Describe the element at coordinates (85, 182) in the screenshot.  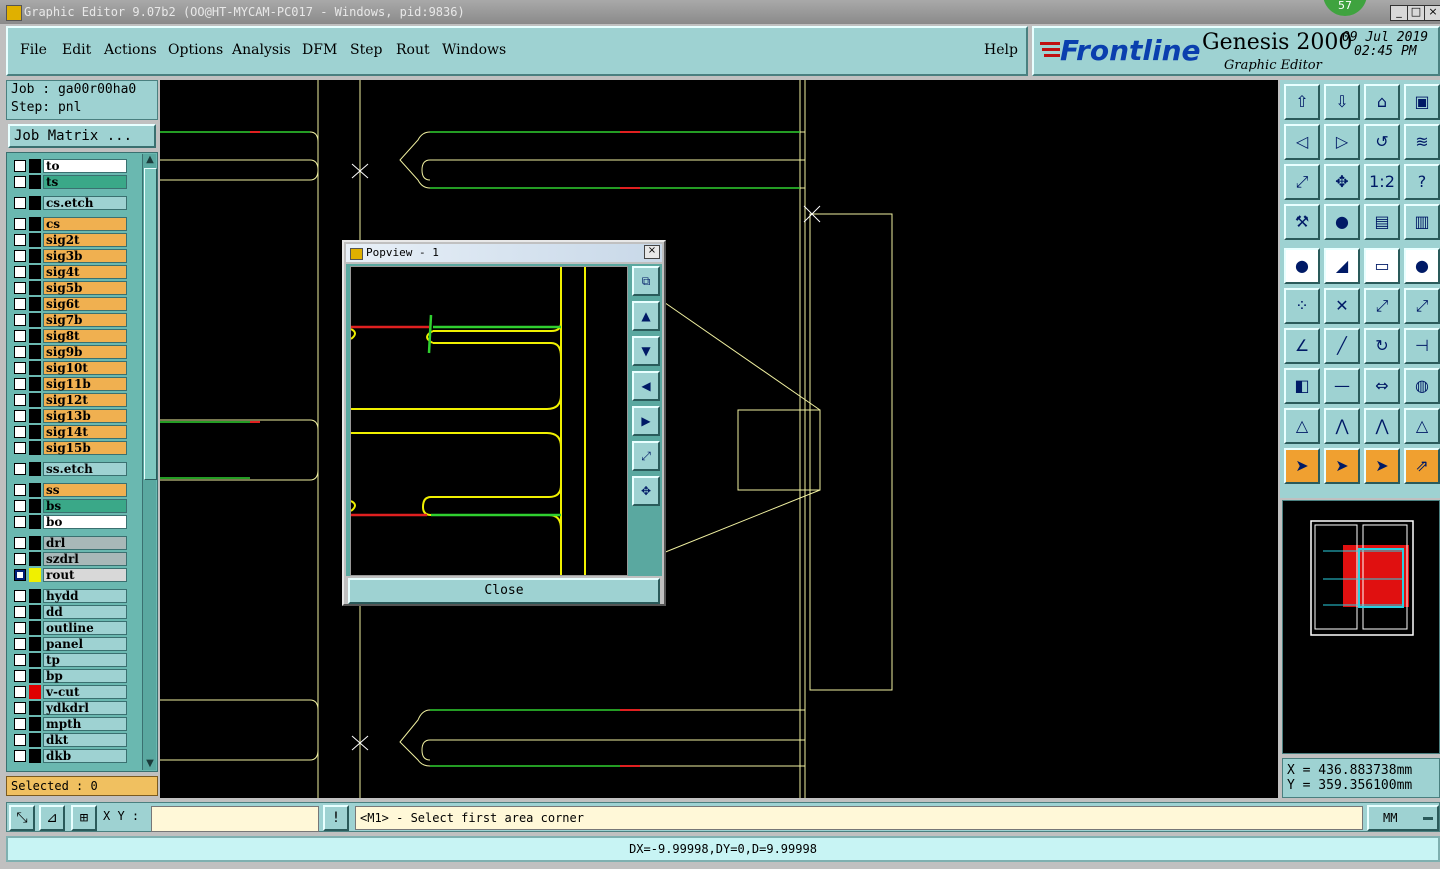
I see `layer-name: ts` at that location.